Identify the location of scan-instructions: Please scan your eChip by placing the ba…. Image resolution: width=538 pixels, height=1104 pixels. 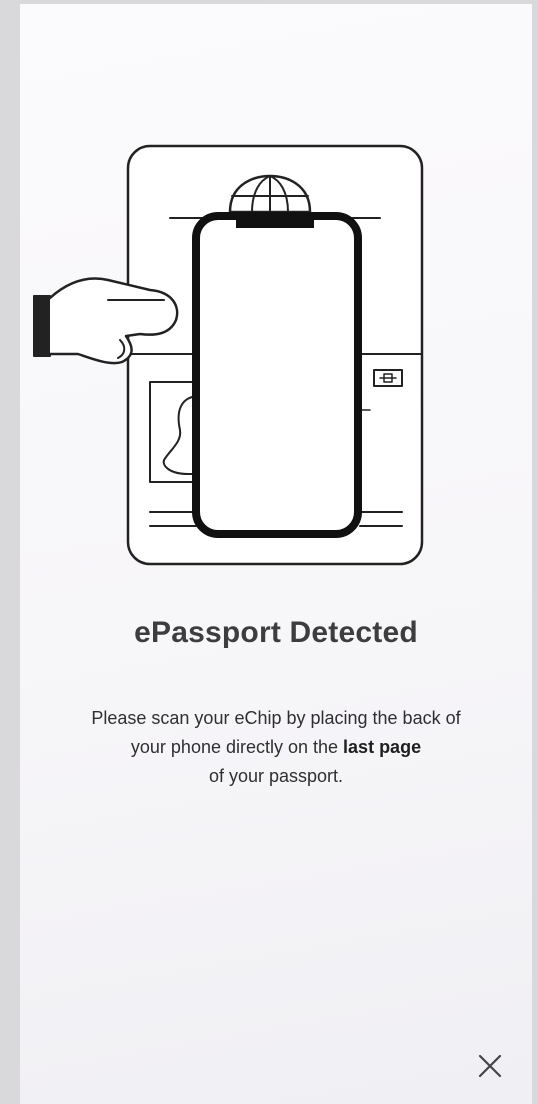
(276, 747).